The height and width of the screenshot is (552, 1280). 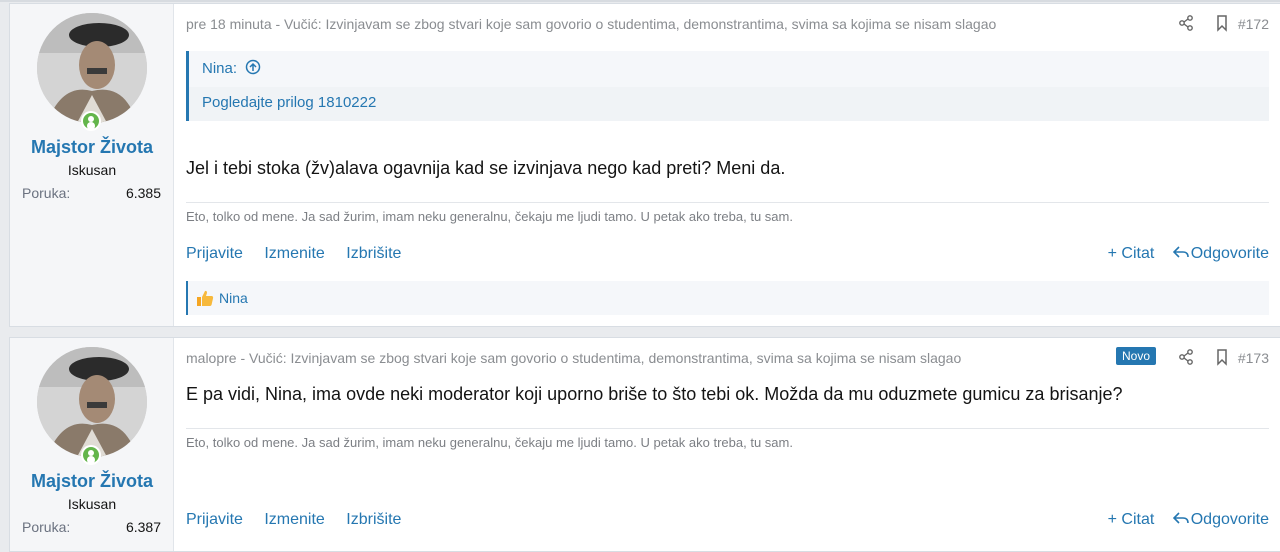 I want to click on user-info-panel: Majstor Života Iskusan Poruka: 6.385, so click(x=92, y=165).